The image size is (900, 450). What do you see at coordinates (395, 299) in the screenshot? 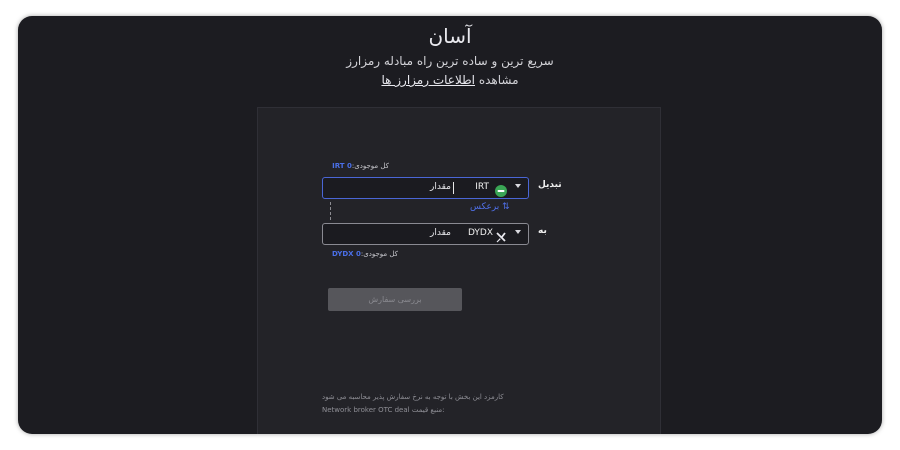
I see `review-order-button: بررسی سفارش` at bounding box center [395, 299].